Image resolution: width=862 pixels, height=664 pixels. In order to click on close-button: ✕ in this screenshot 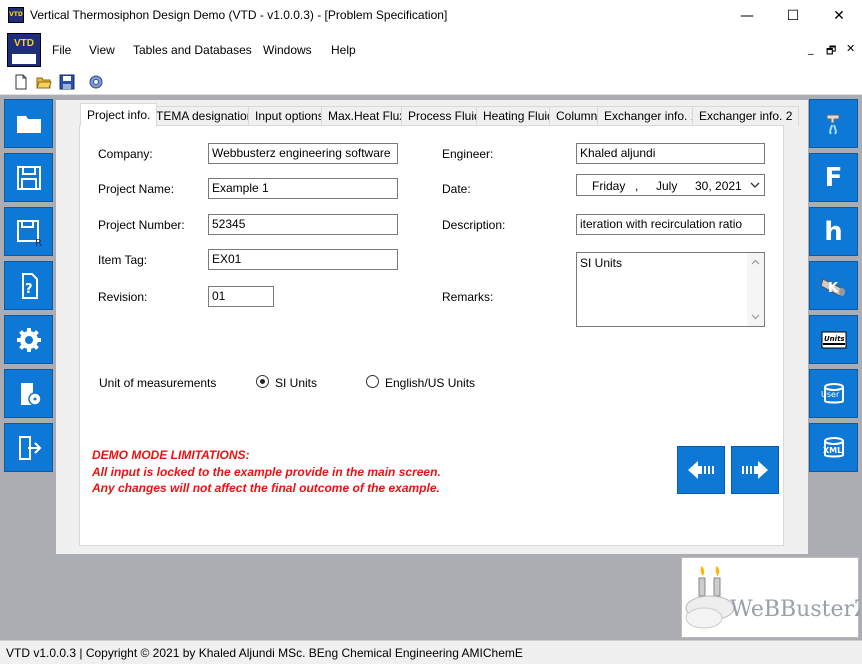, I will do `click(839, 15)`.